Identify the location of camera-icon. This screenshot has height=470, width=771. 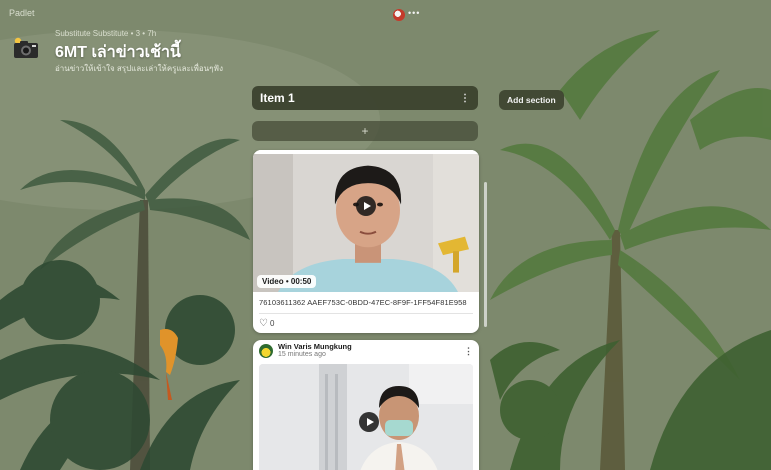
(26, 48).